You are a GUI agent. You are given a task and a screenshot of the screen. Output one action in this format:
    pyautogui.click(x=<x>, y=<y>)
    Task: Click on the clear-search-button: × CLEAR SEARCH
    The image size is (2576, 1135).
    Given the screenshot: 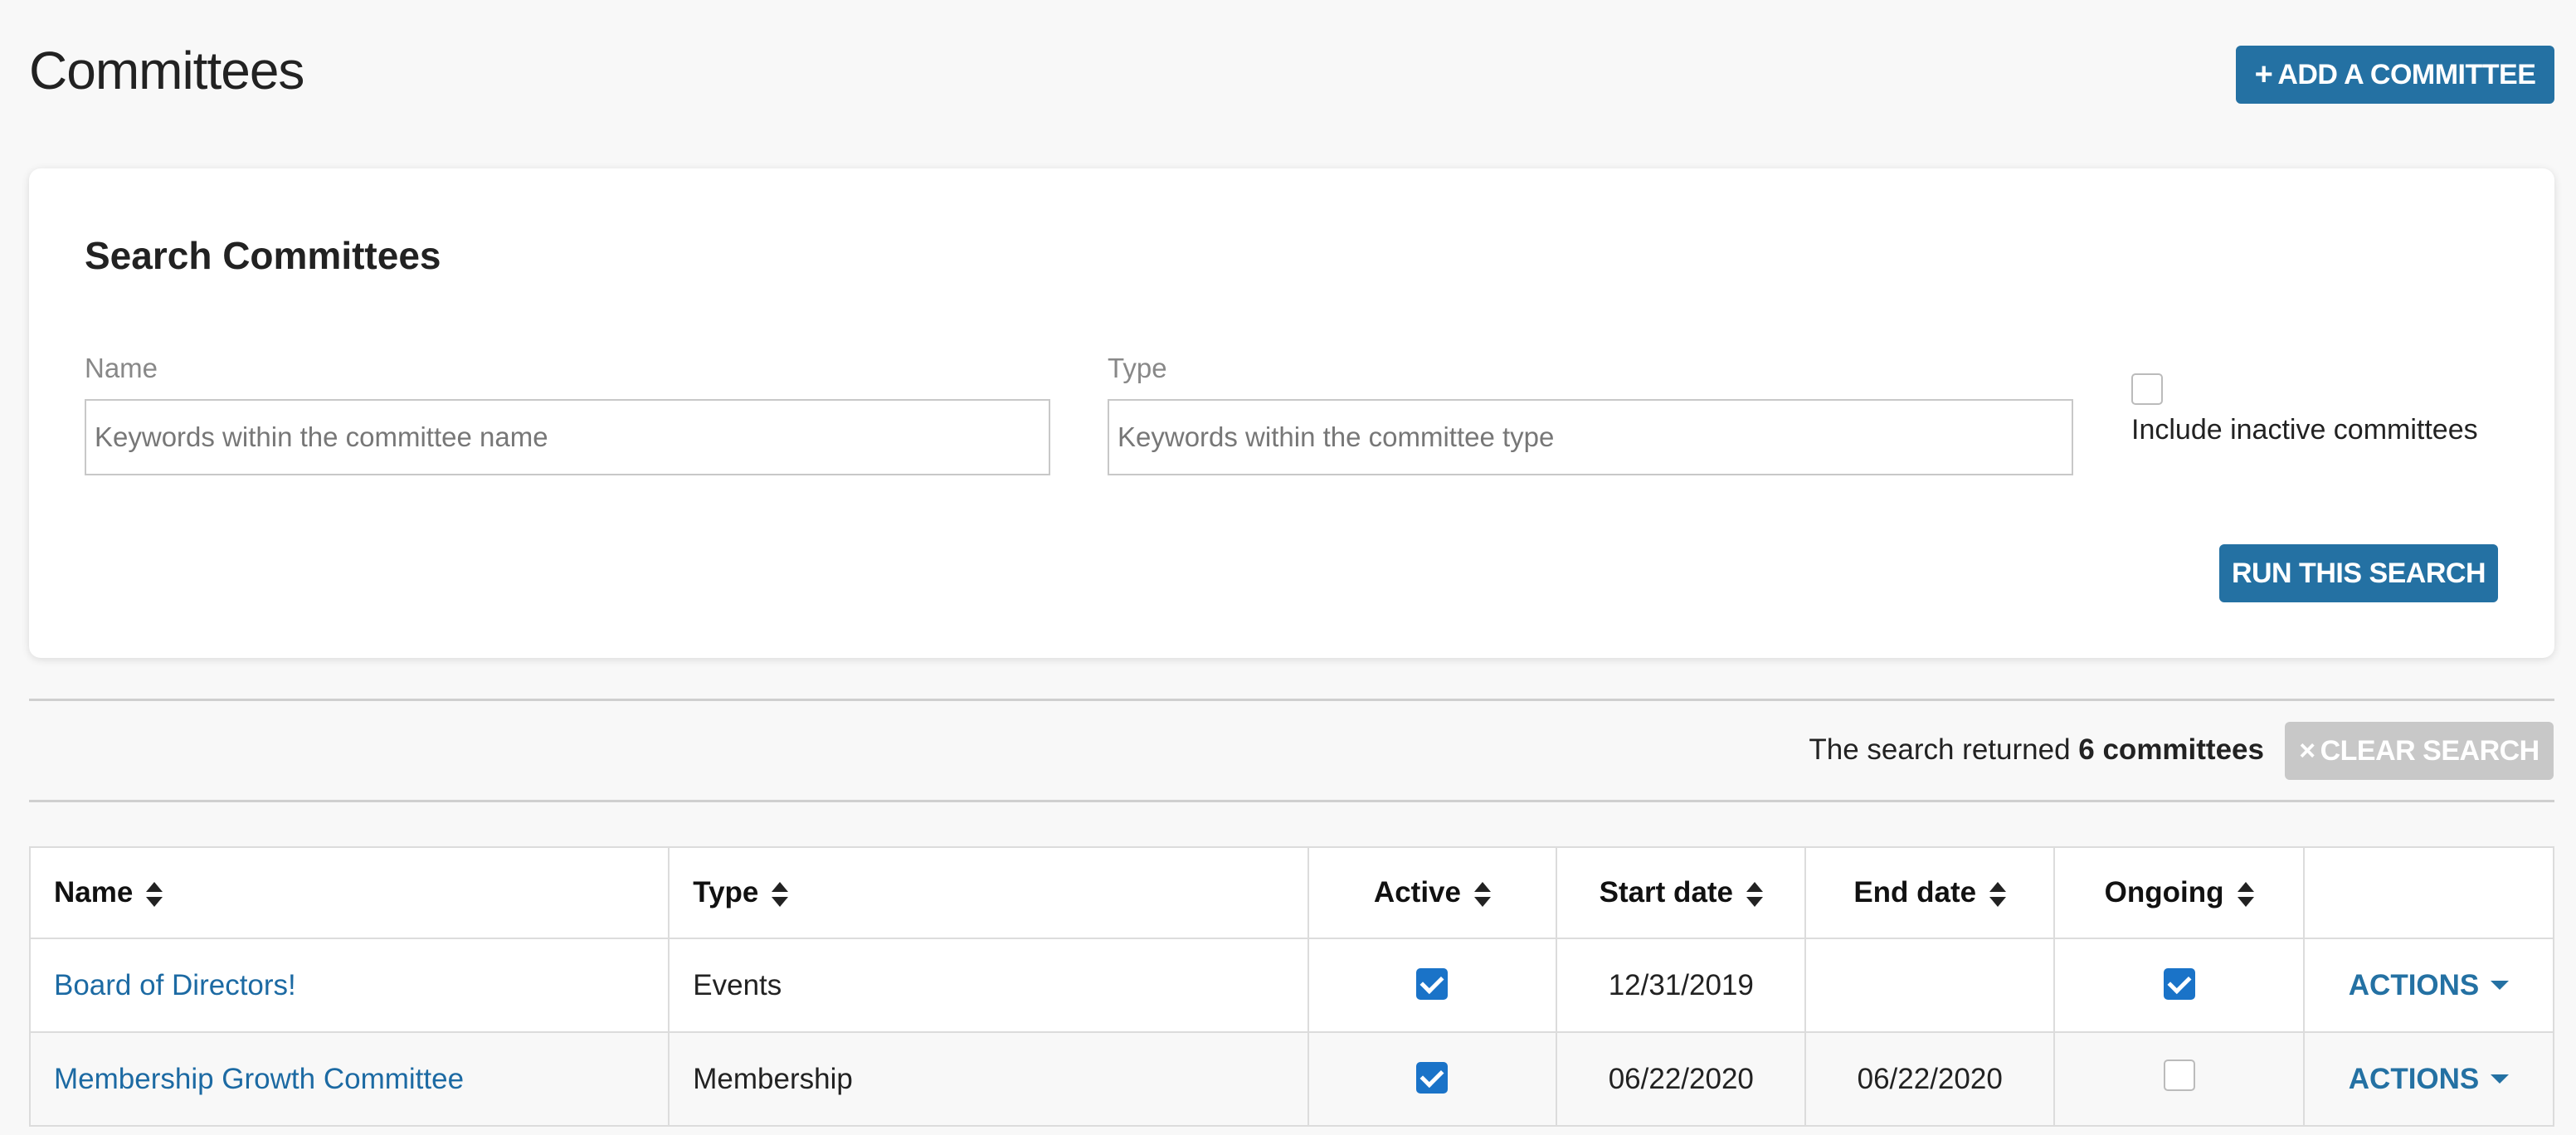 What is the action you would take?
    pyautogui.click(x=2419, y=751)
    